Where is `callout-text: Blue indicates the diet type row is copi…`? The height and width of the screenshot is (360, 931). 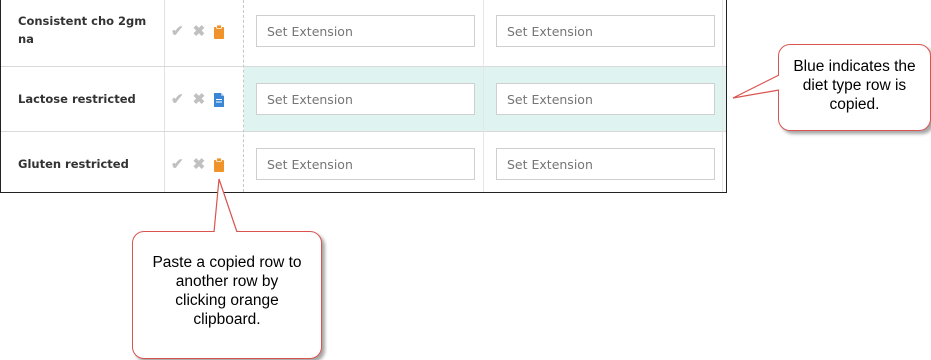
callout-text: Blue indicates the diet type row is copi… is located at coordinates (854, 85).